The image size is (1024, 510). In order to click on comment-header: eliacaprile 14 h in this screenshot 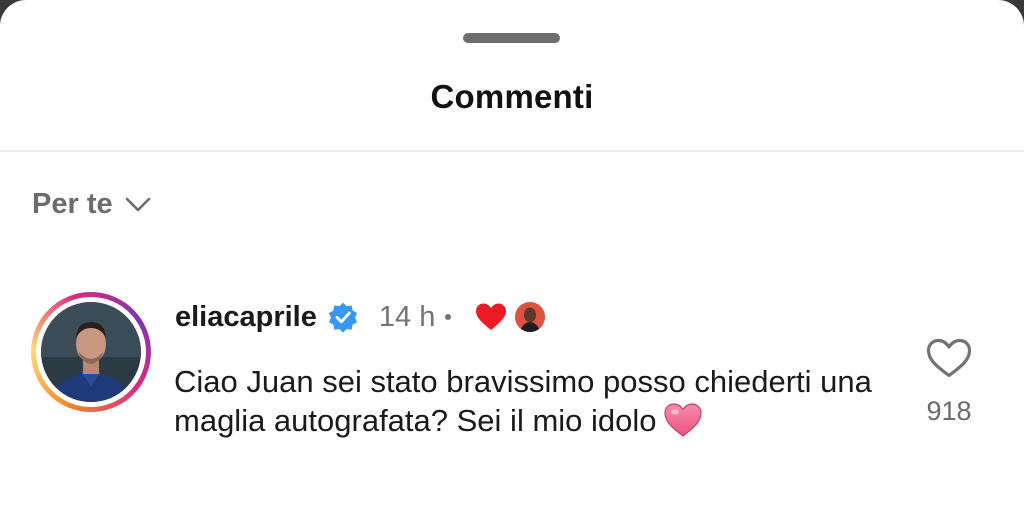, I will do `click(360, 317)`.